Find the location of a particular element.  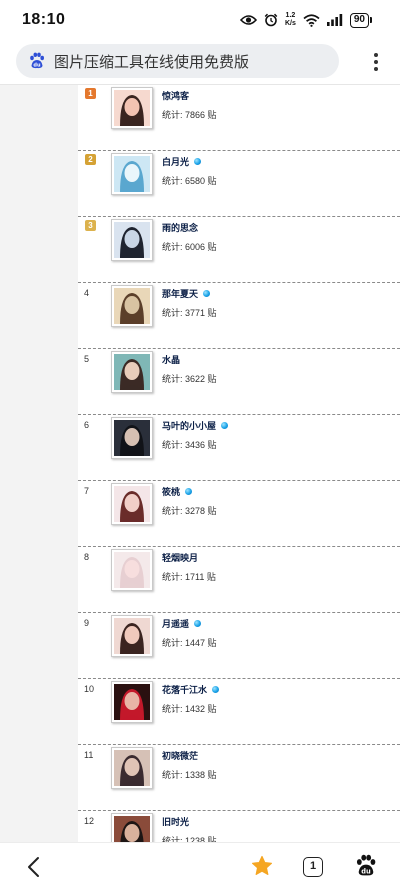

net-speed: 1.2 K/s is located at coordinates (290, 20).